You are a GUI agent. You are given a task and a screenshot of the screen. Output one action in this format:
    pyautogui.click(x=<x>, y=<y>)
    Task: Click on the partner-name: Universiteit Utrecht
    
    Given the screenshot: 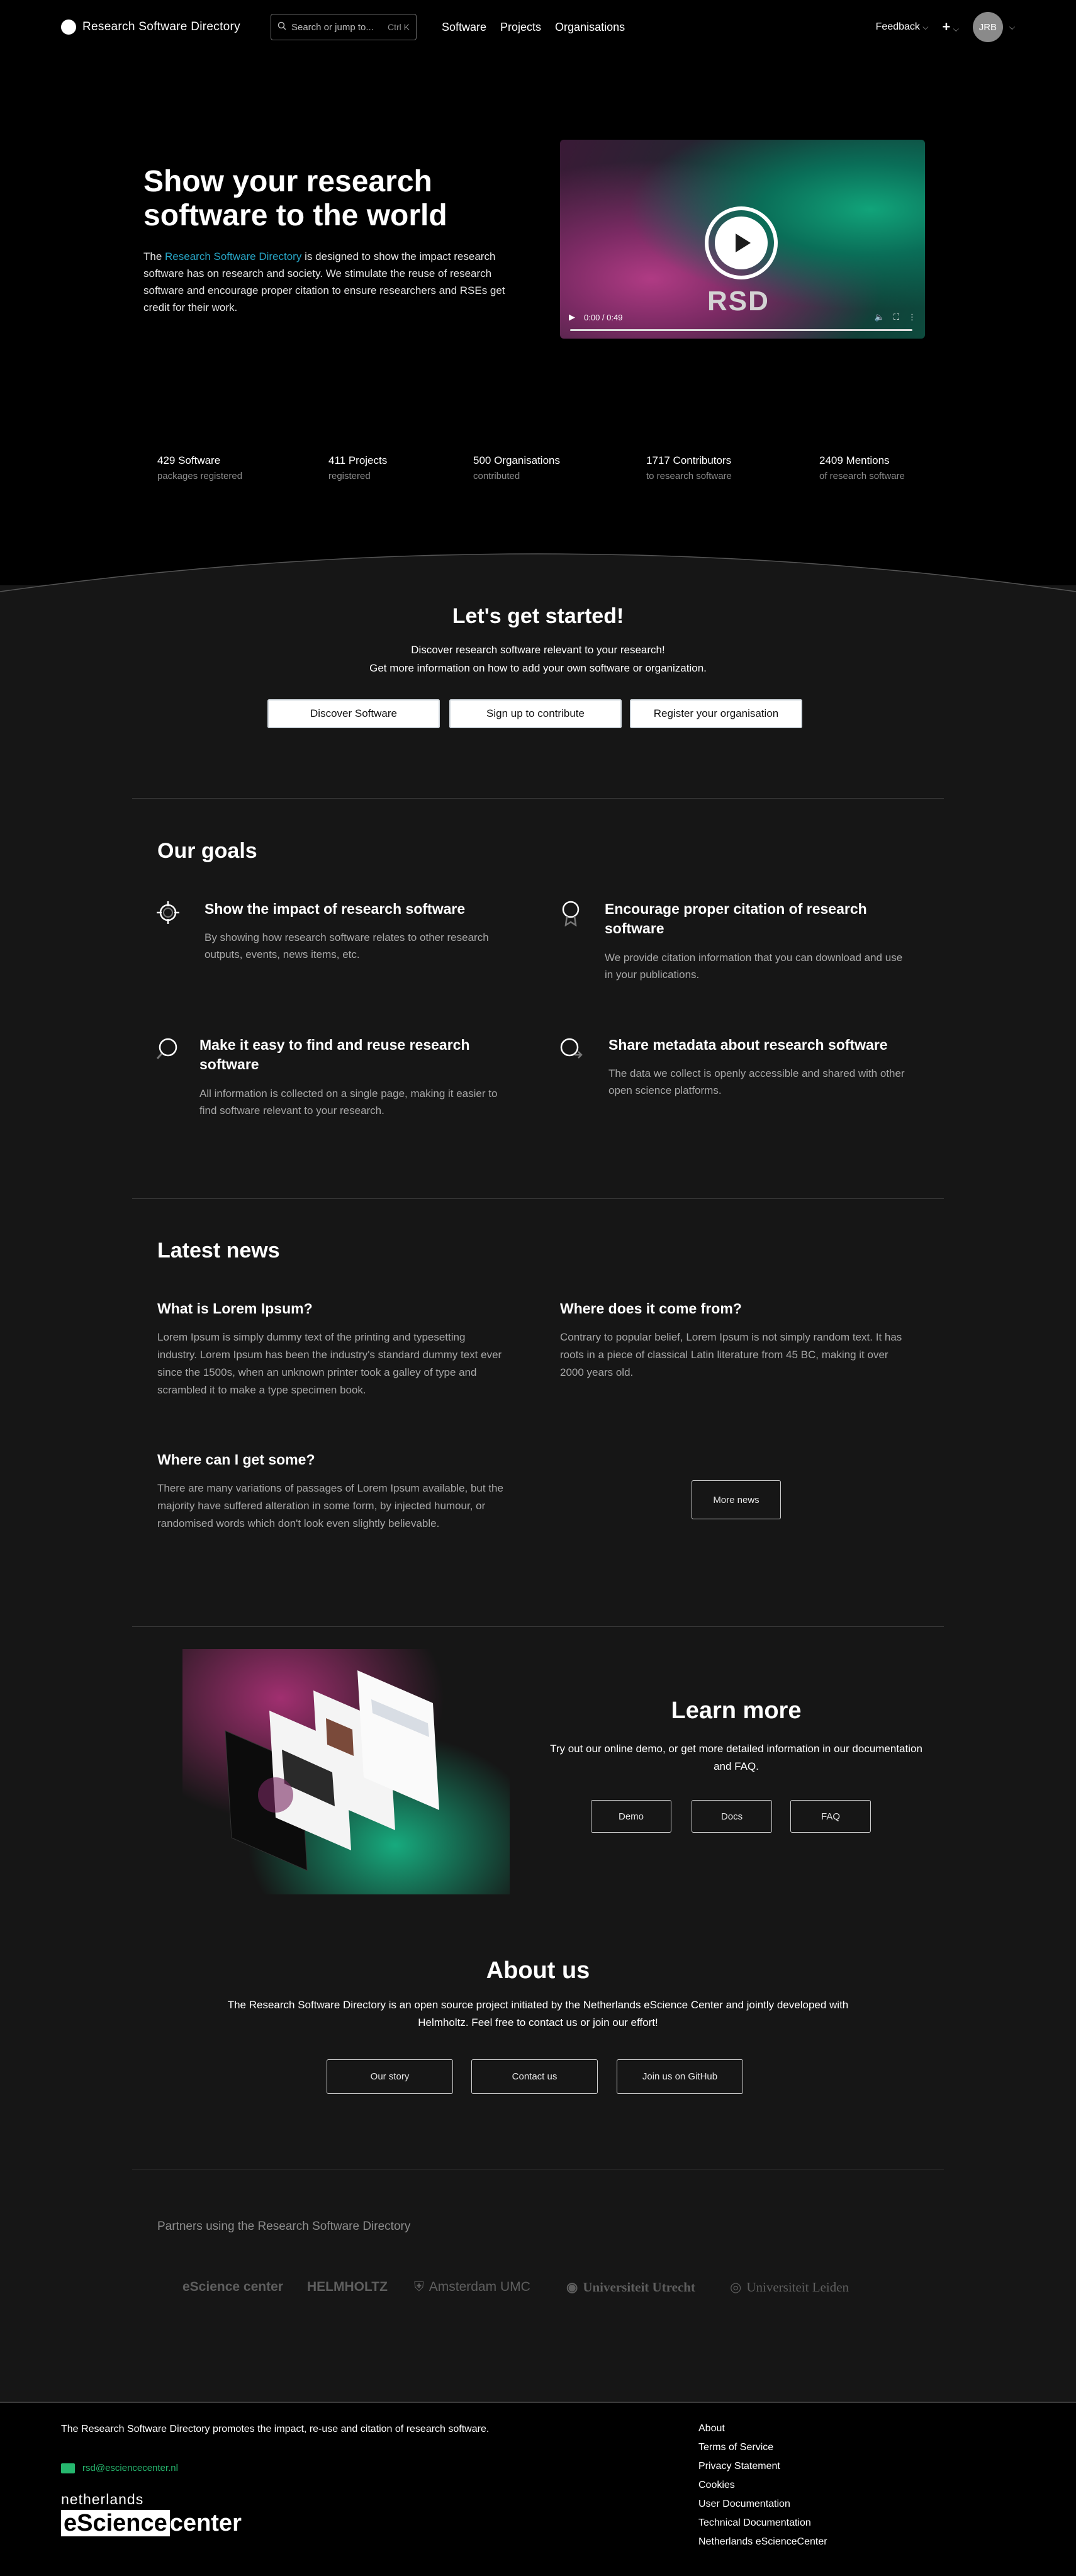 What is the action you would take?
    pyautogui.click(x=639, y=2287)
    